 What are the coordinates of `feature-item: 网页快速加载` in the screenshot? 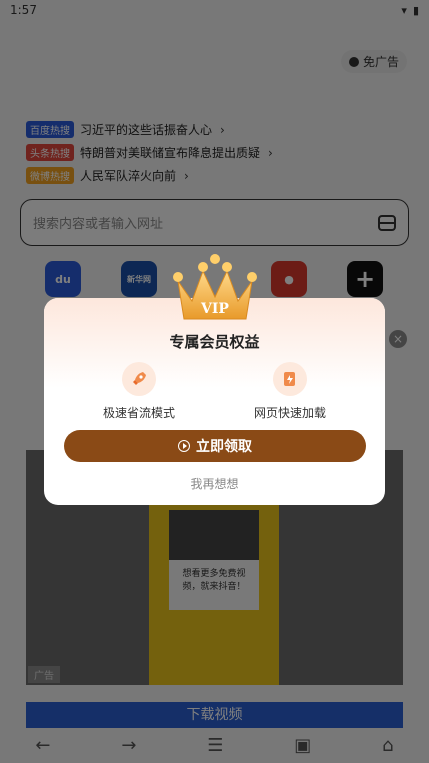 It's located at (290, 391).